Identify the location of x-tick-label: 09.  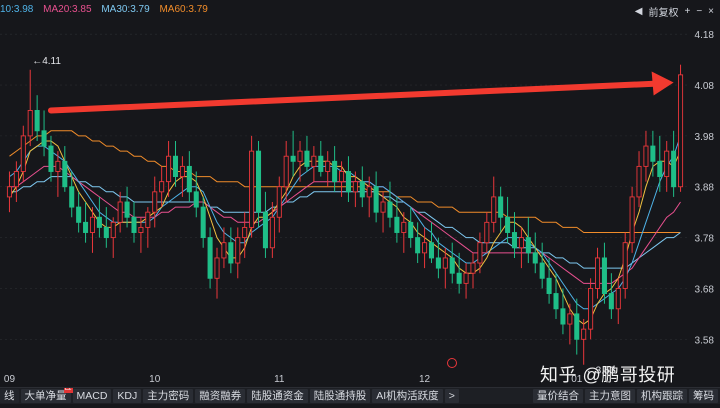
(10, 379).